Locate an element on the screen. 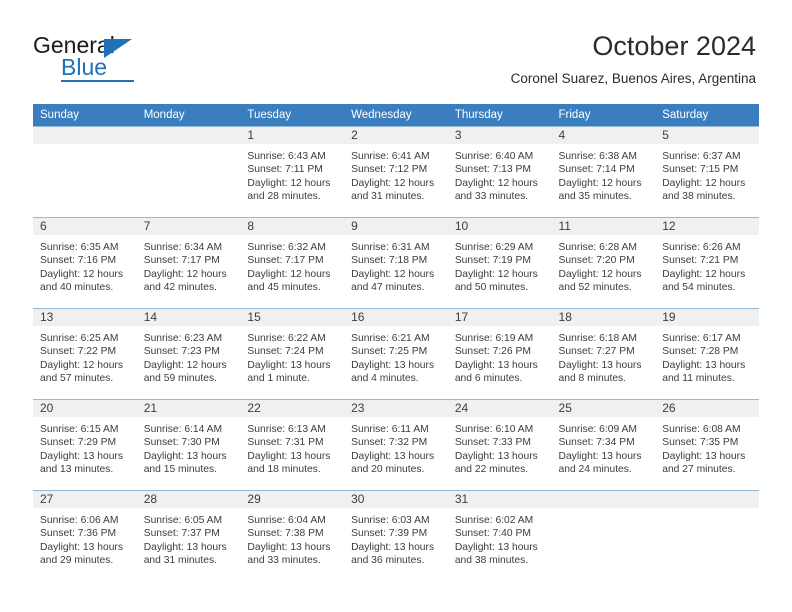 The image size is (792, 612). sunrise-text: Sunrise: 6:03 AM is located at coordinates (390, 520).